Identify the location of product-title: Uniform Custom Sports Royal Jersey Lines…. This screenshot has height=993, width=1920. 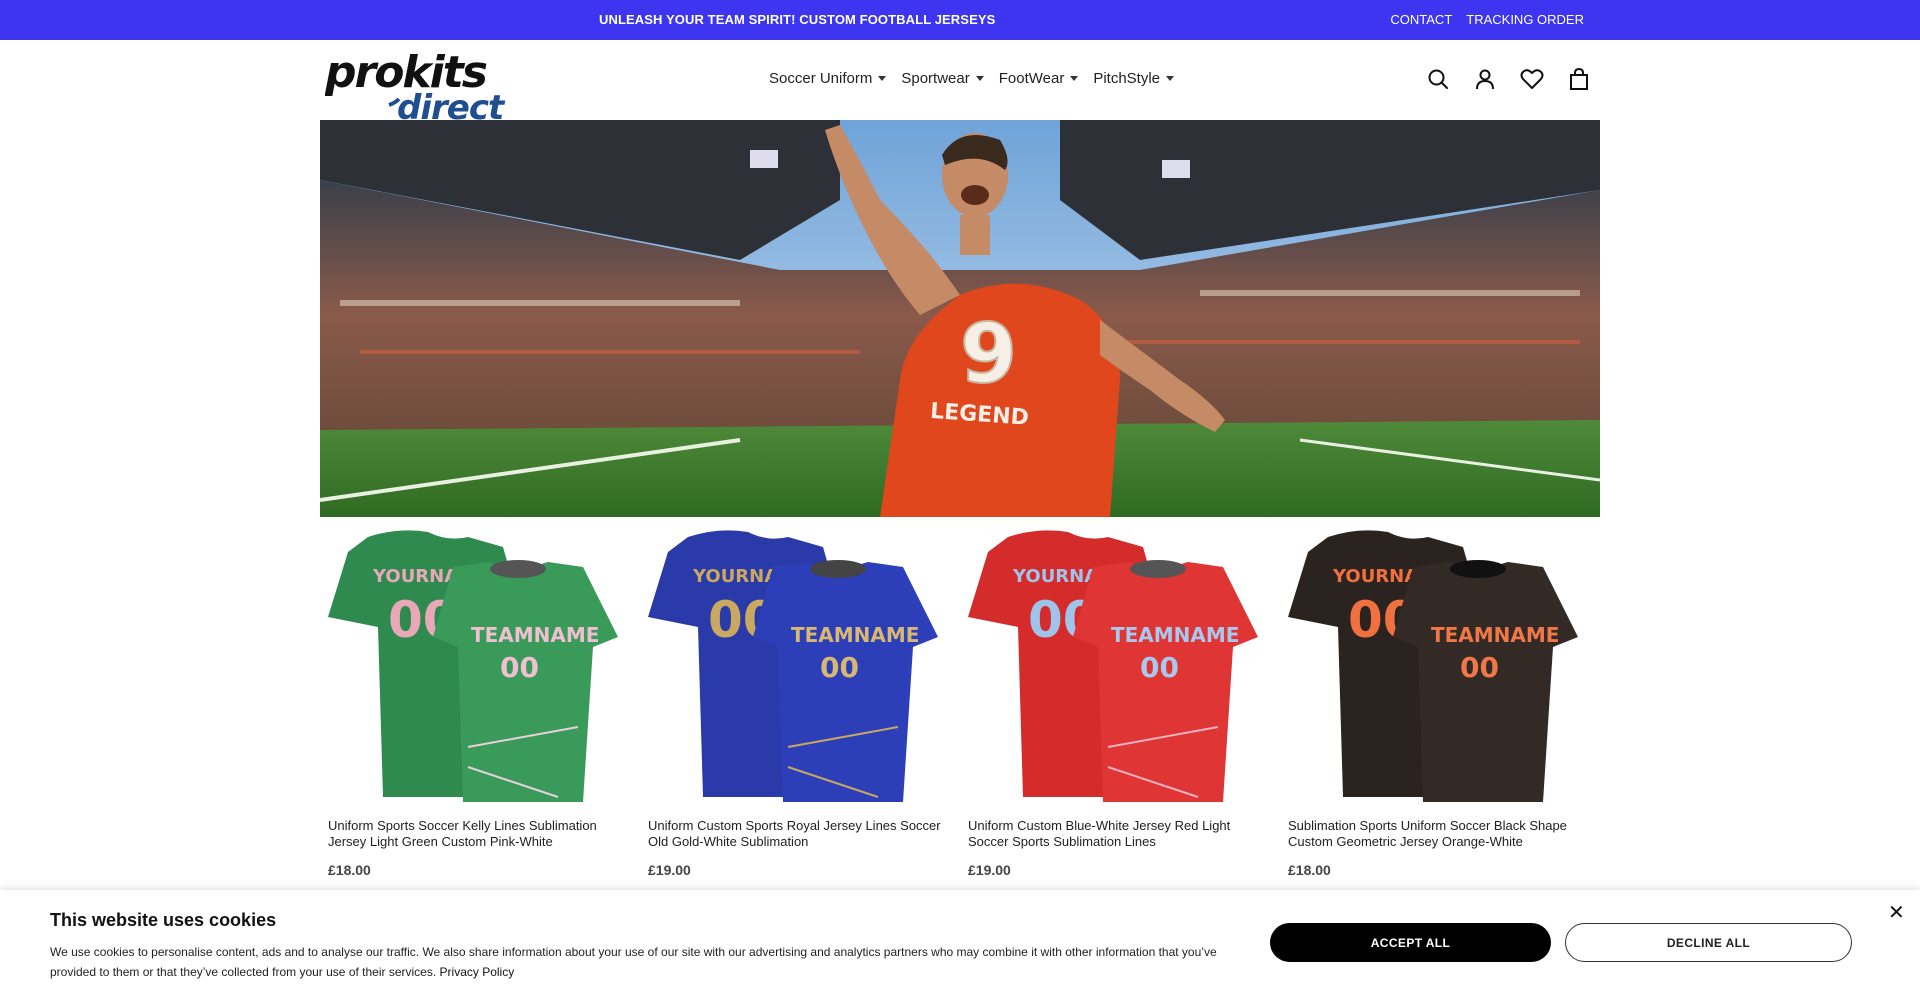
(795, 833).